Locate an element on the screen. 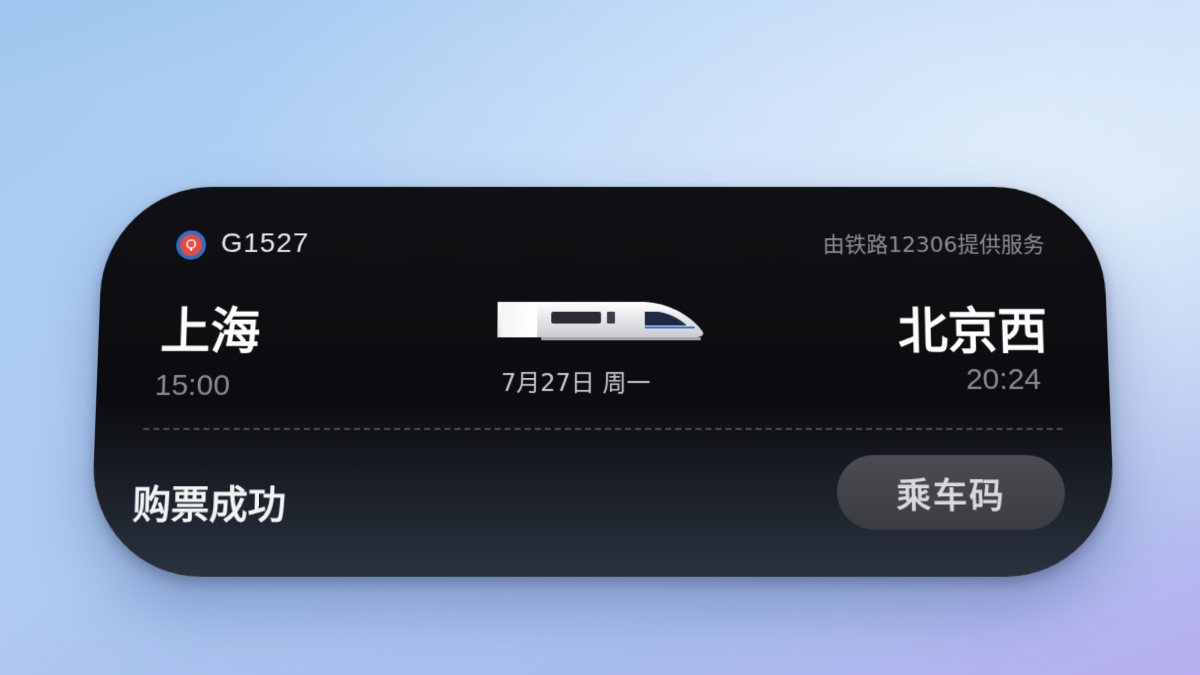 This screenshot has height=675, width=1200. ride-code-button: 乘车码 is located at coordinates (951, 492).